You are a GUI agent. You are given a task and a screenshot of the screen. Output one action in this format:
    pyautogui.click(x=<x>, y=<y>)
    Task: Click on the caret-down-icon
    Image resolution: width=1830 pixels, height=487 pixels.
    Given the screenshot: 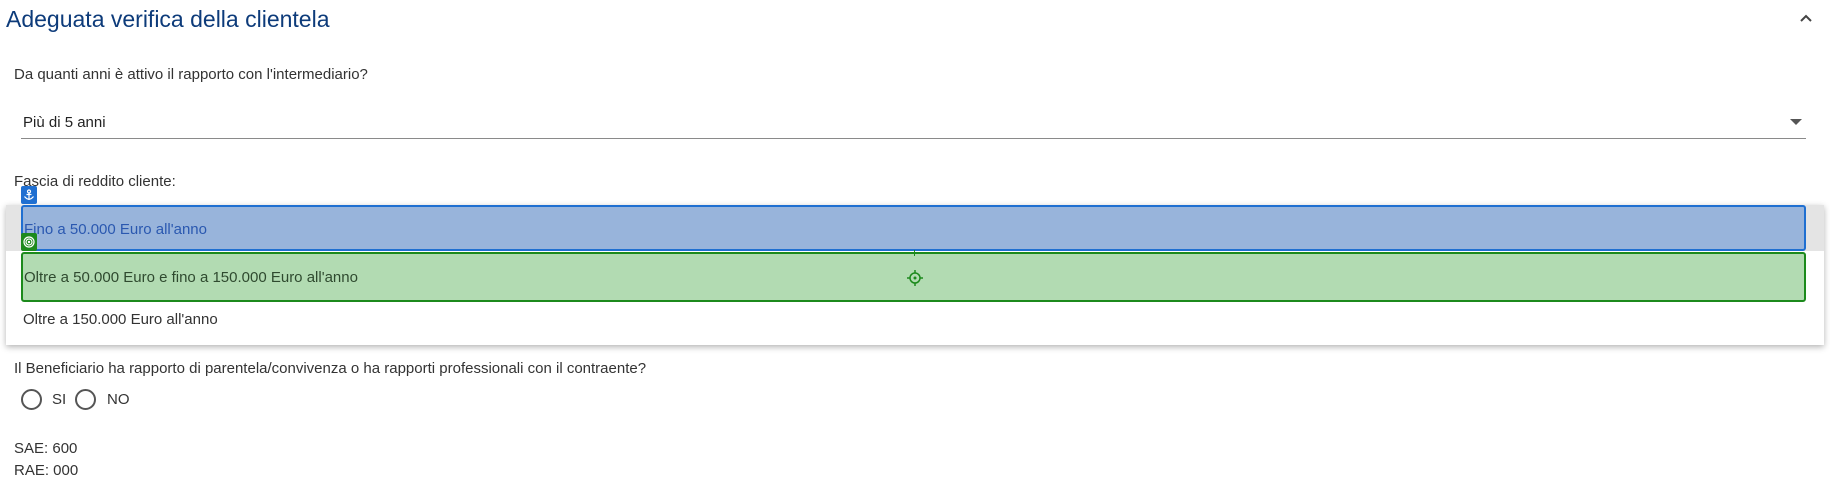 What is the action you would take?
    pyautogui.click(x=1796, y=122)
    